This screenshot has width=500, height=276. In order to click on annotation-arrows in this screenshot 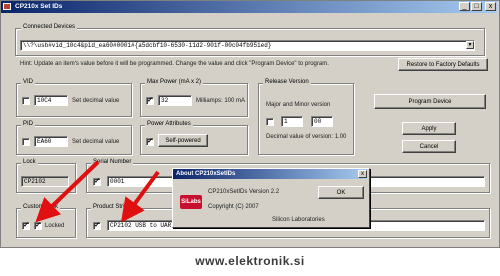, I will do `click(97, 191)`.